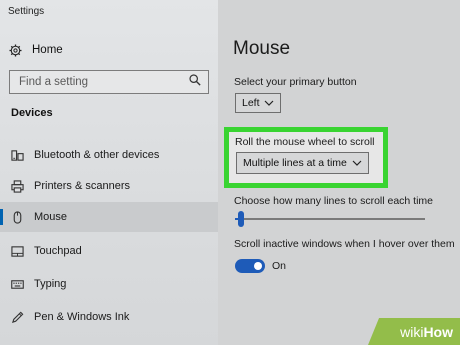  I want to click on page-title: Mouse, so click(262, 48).